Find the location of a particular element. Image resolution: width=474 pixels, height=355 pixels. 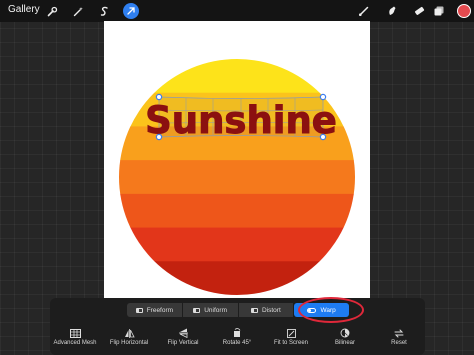

fit-to-screen-button: Fit to Screen is located at coordinates (291, 337).